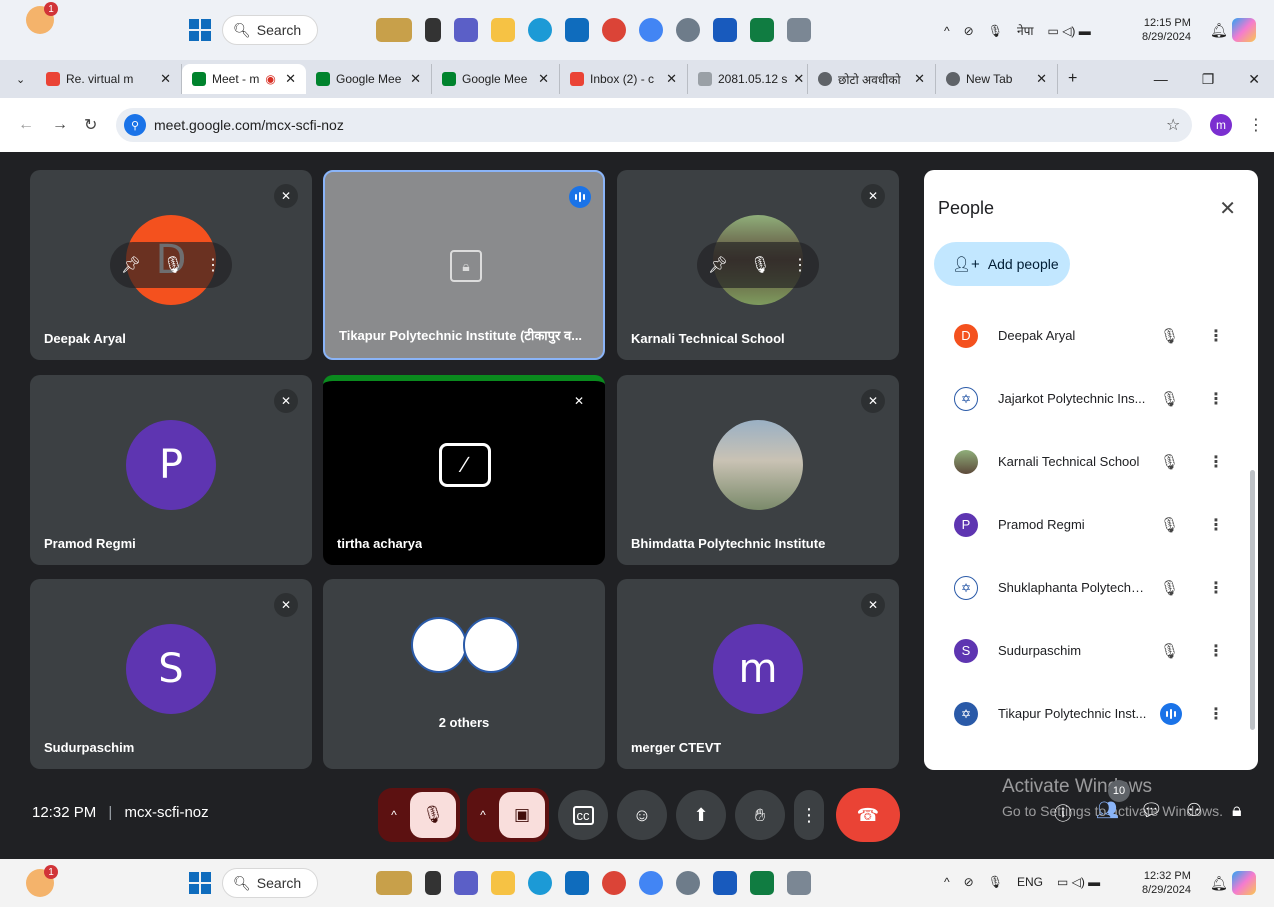 Image resolution: width=1274 pixels, height=907 pixels. I want to click on others-tile: 2 others, so click(464, 674).